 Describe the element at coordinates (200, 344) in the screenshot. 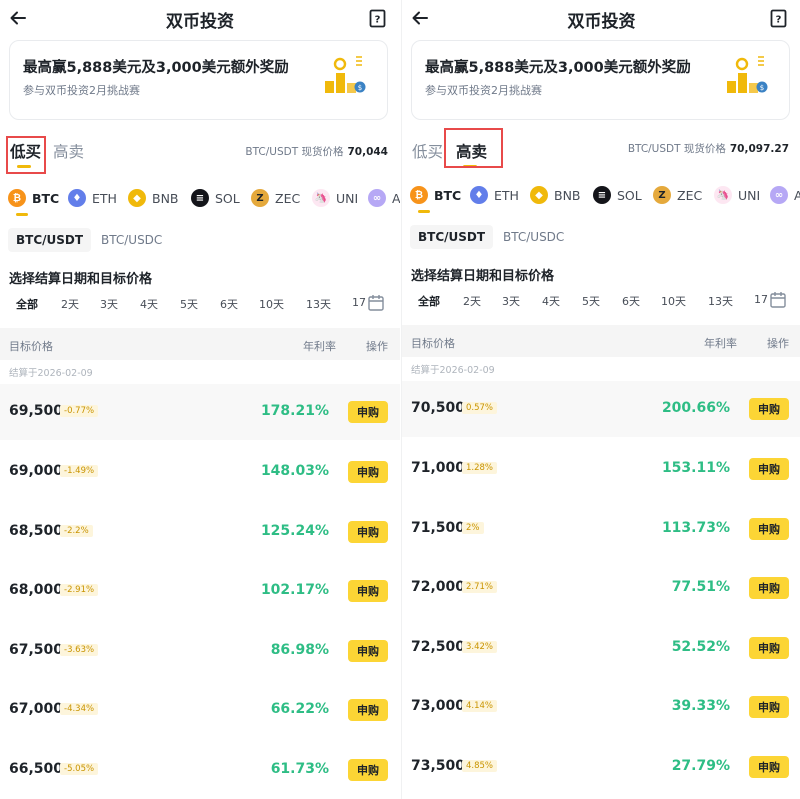

I see `table-header: 目标价格 年利率 操作` at that location.